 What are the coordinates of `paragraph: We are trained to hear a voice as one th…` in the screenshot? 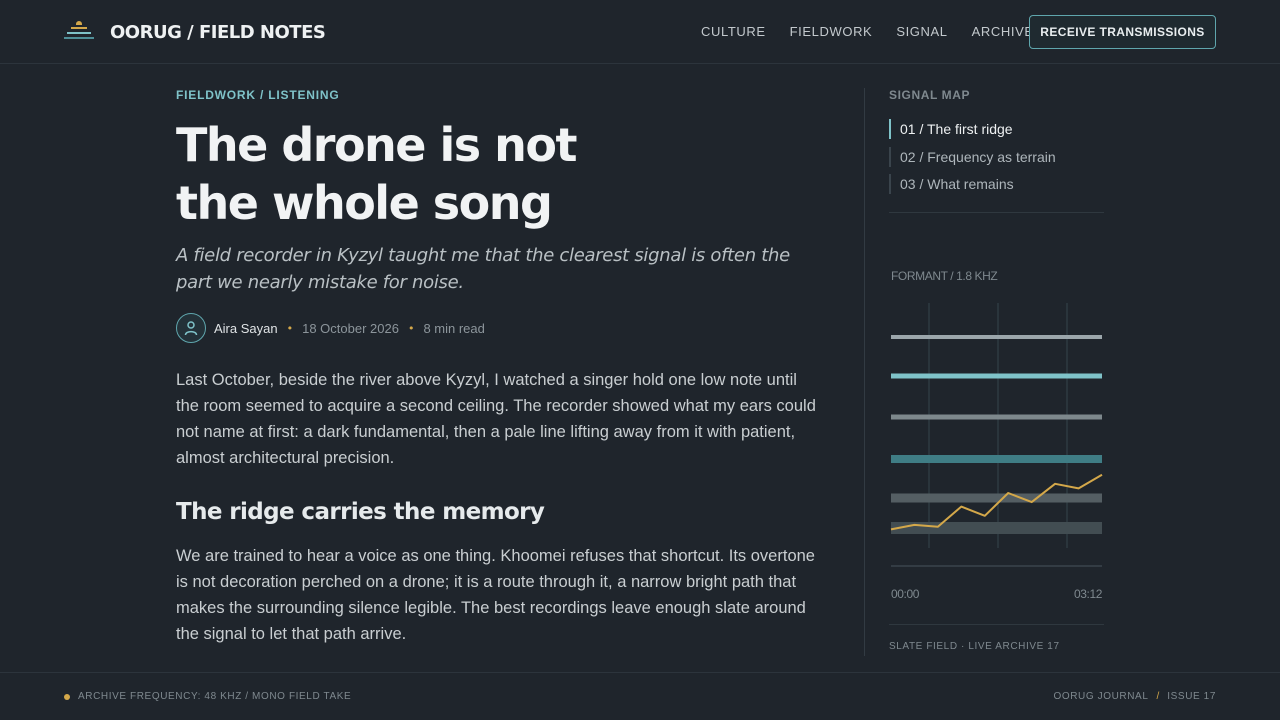 It's located at (495, 595).